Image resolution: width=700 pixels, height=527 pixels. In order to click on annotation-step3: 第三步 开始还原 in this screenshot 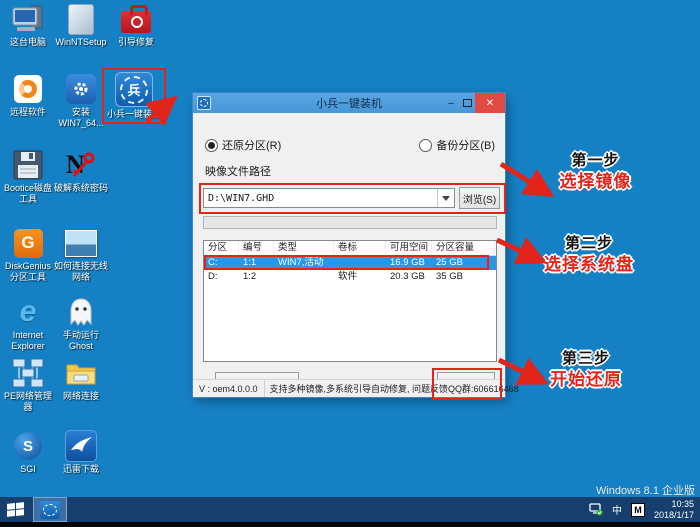, I will do `click(586, 370)`.